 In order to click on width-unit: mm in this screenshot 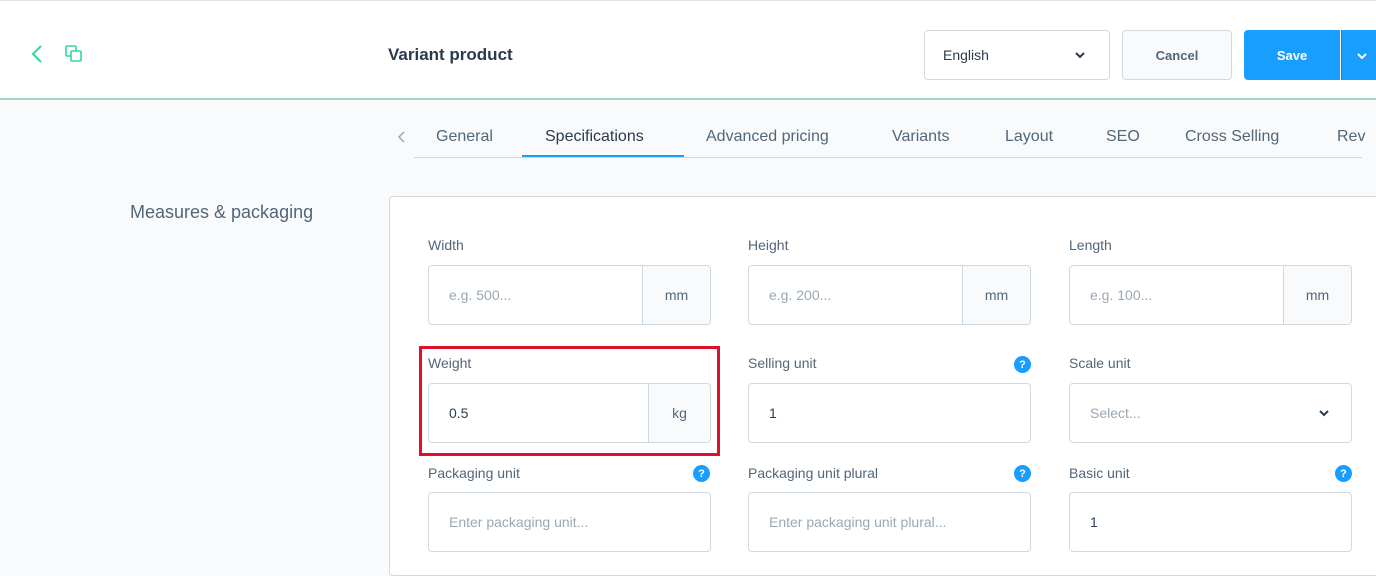, I will do `click(676, 295)`.